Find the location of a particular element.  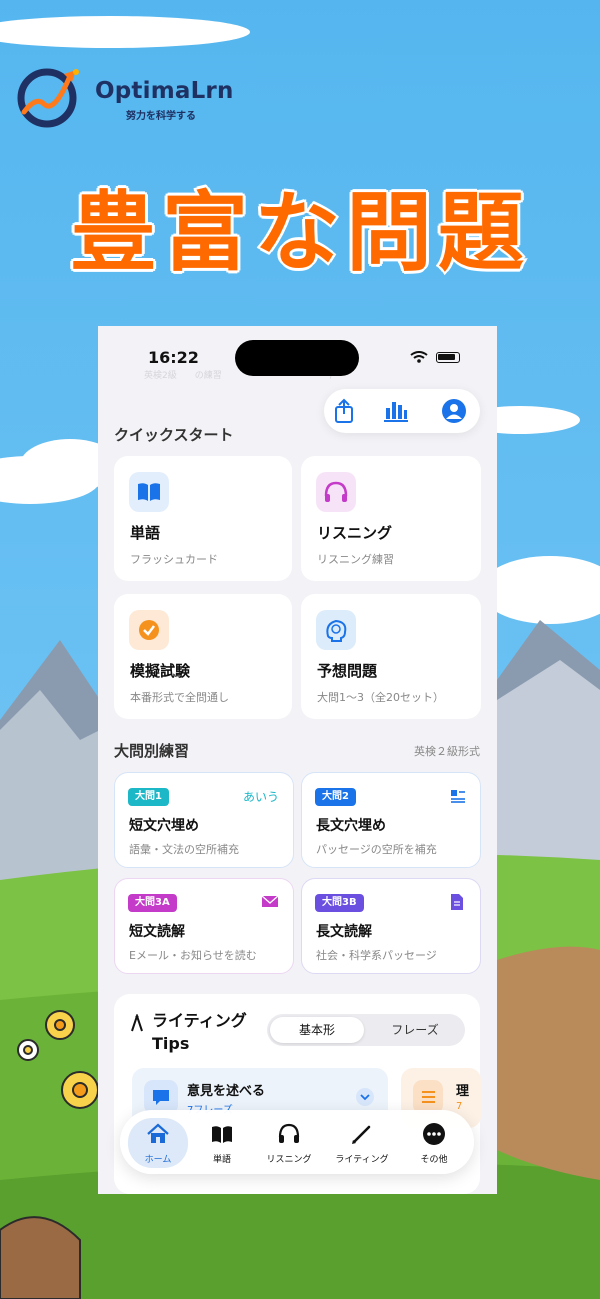

profile-icon is located at coordinates (454, 411).